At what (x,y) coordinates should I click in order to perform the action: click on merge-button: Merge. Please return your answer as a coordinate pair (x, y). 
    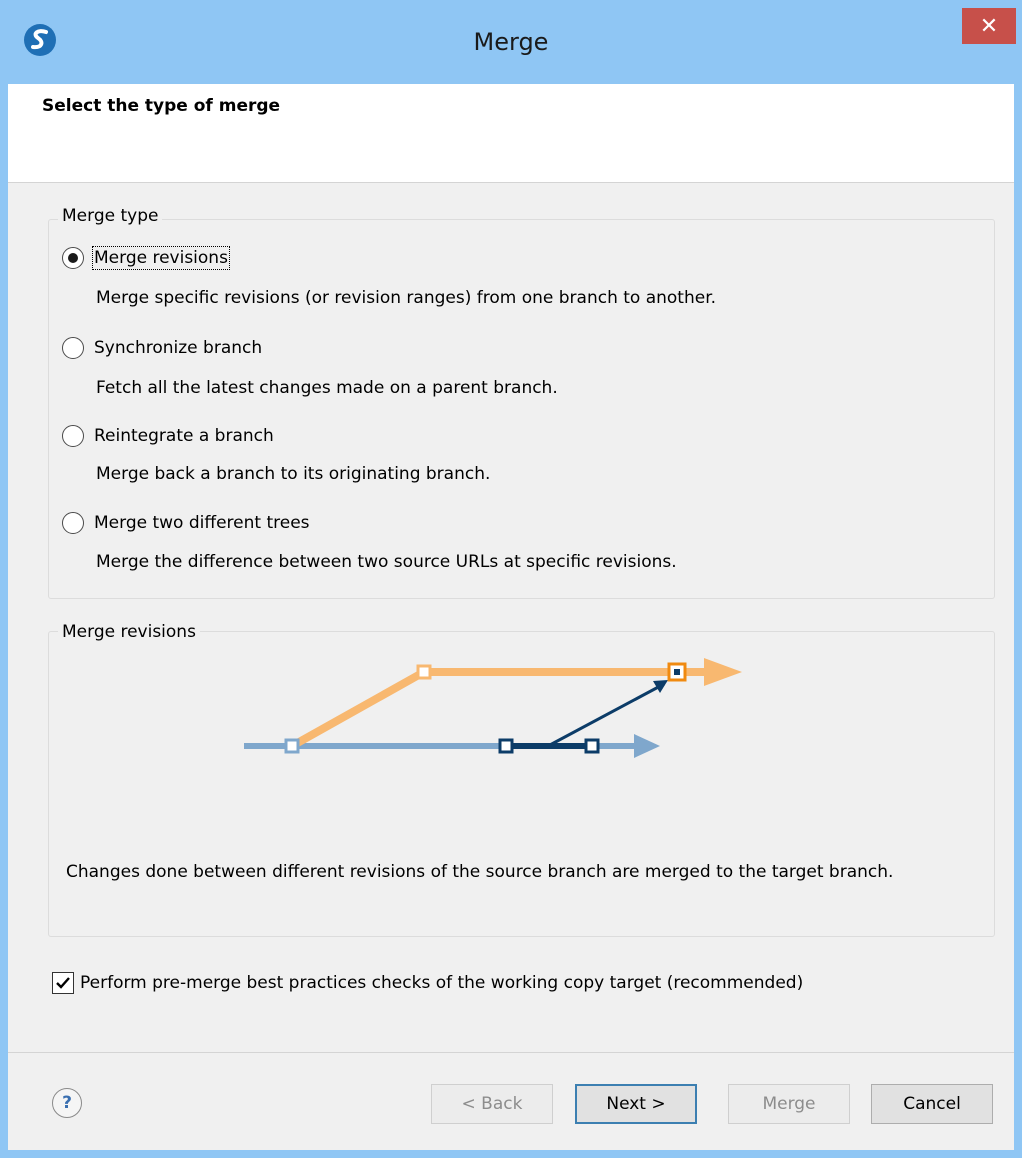
    Looking at the image, I should click on (789, 1104).